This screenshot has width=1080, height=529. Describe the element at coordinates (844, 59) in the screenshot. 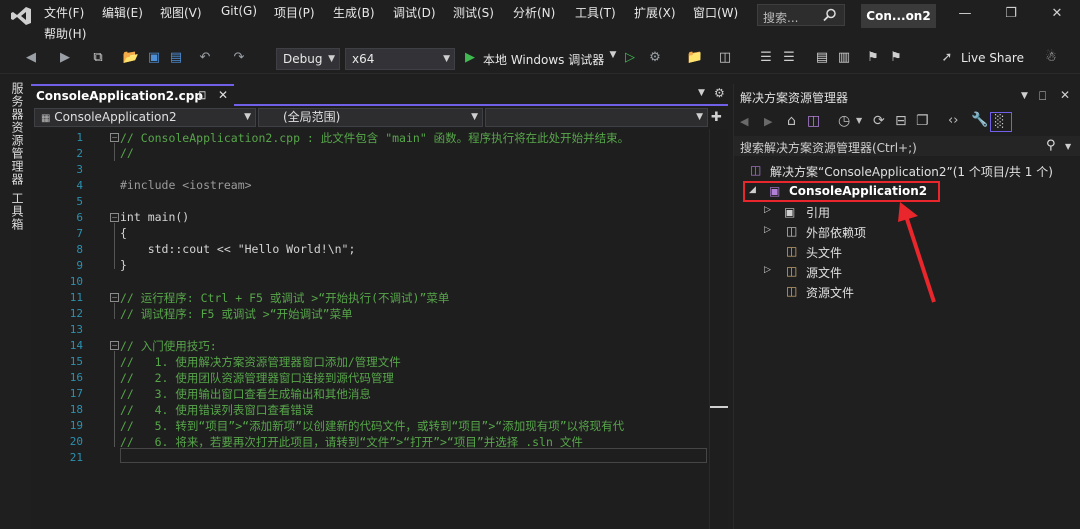

I see `uncomment-icon: ▥` at that location.